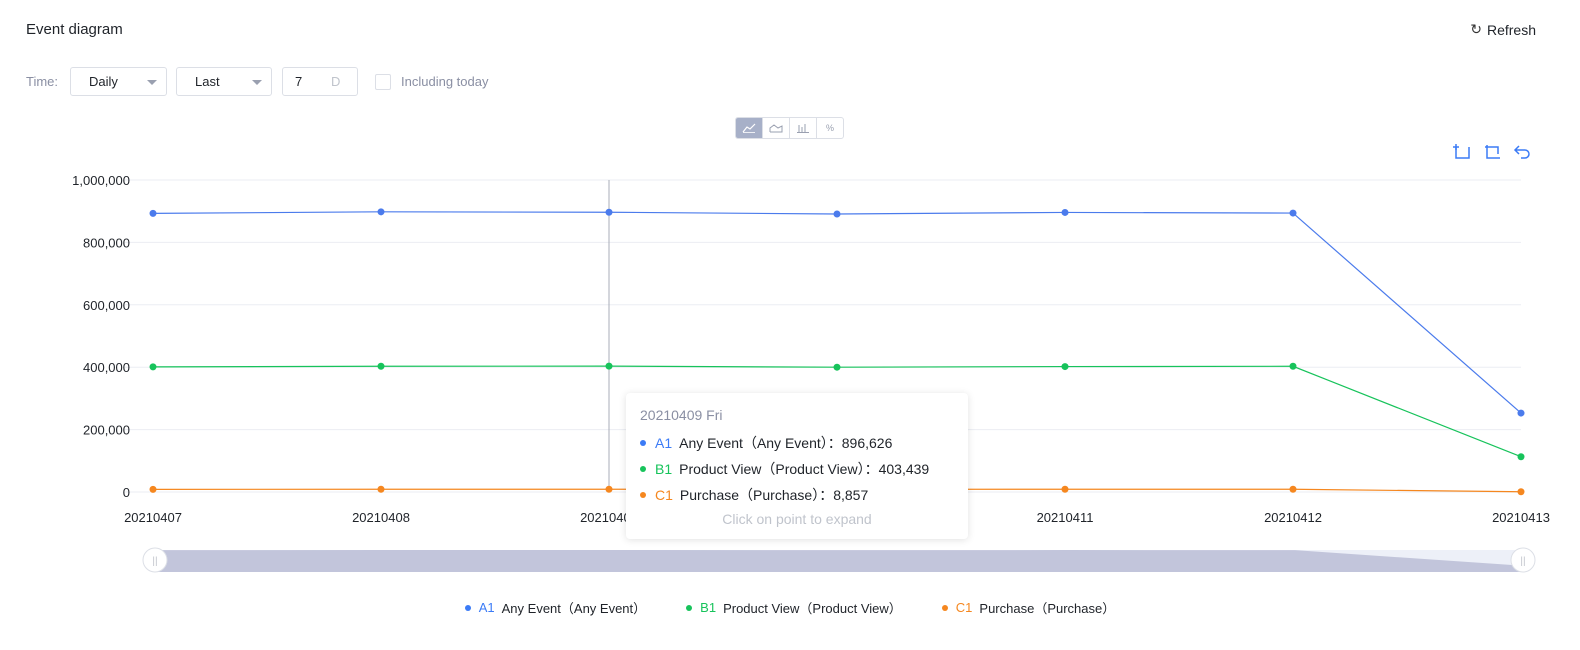  Describe the element at coordinates (786, 443) in the screenshot. I see `tooltip-value: Any Event（Any Event）：896,626` at that location.